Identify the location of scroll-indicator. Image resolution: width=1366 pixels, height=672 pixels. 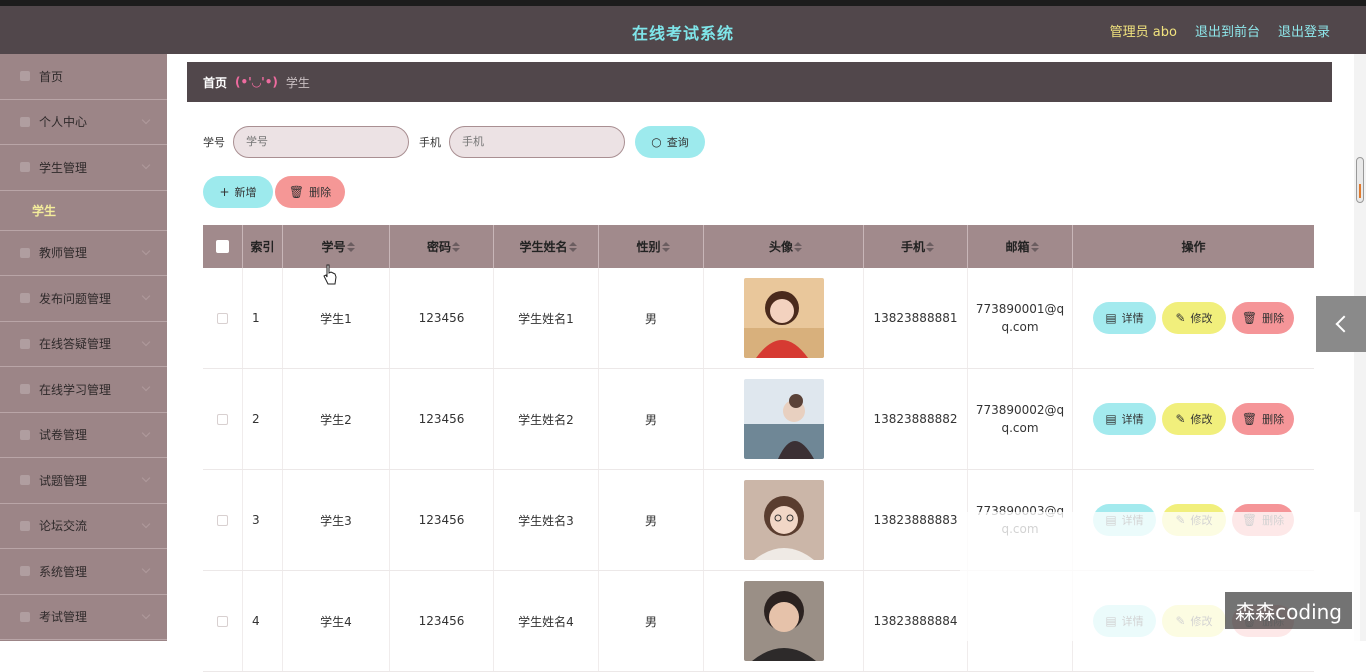
(1360, 191).